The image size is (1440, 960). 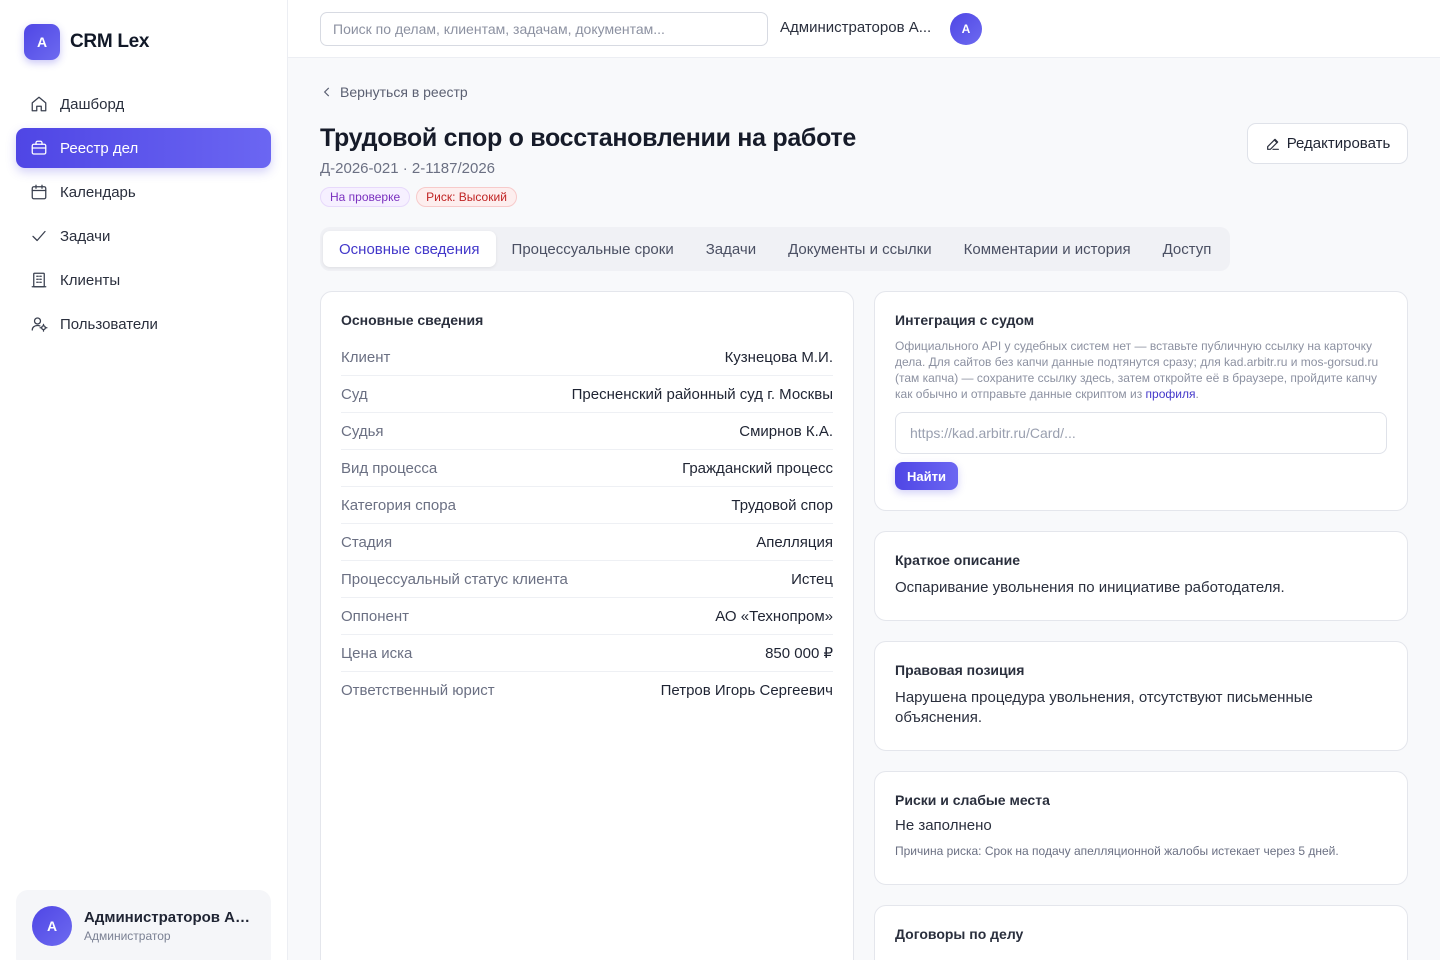 What do you see at coordinates (1141, 932) in the screenshot?
I see `contracts-card: Договоры по делу` at bounding box center [1141, 932].